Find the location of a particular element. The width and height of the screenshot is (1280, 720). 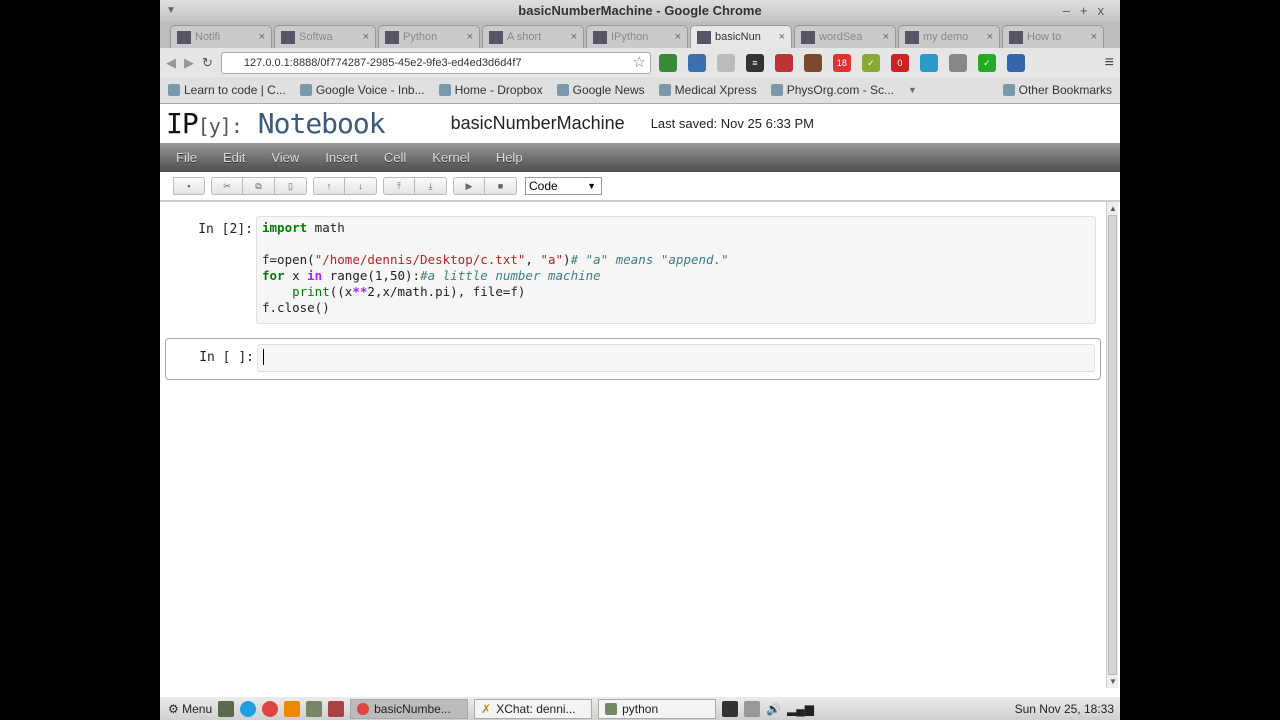

vertical-scrollbar: ▲ ▼ is located at coordinates (1112, 445).